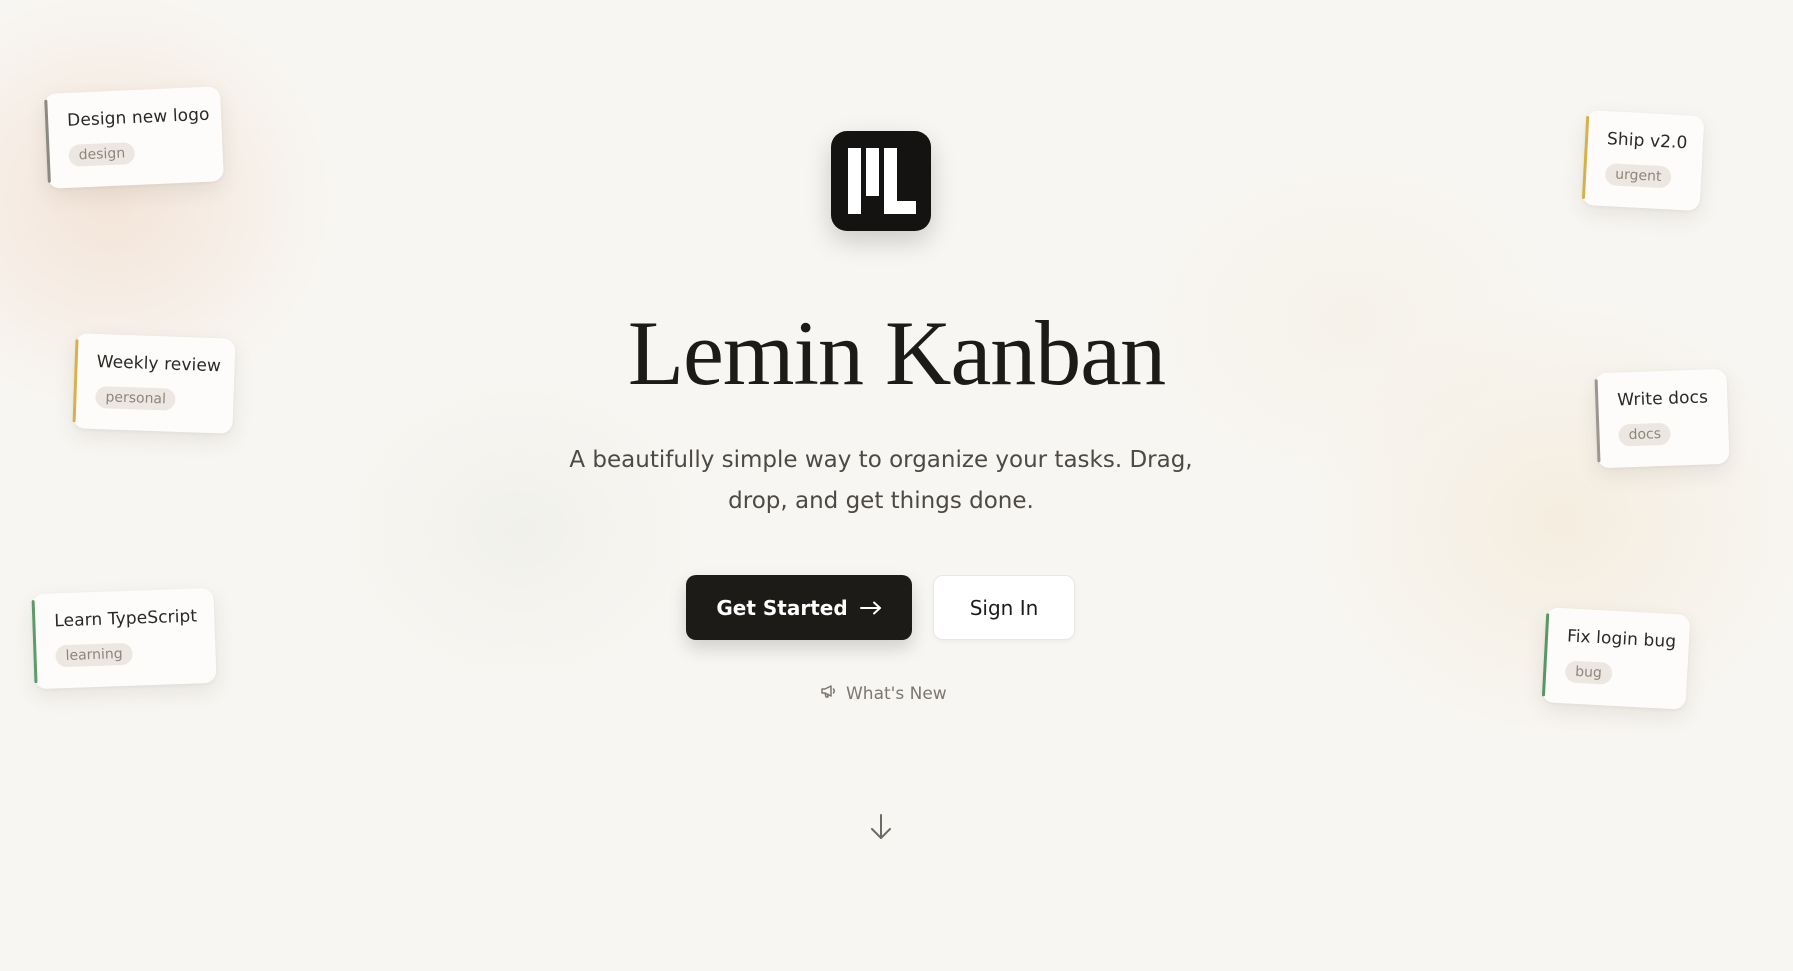  I want to click on sign-in-button: Sign In, so click(1004, 607).